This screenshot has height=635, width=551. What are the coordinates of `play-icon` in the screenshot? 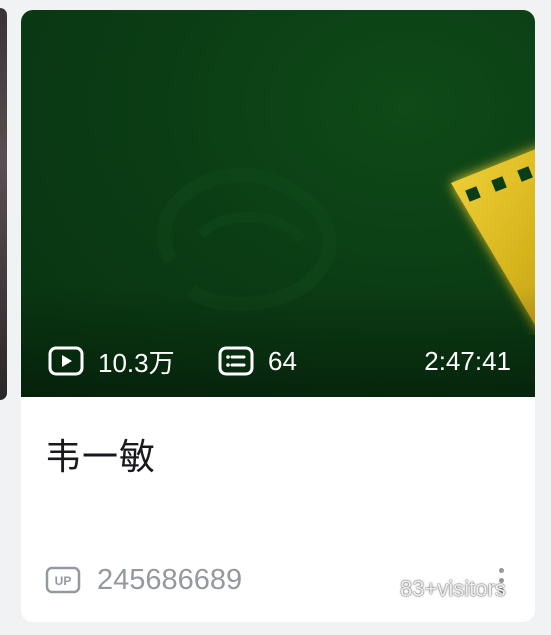 It's located at (66, 361).